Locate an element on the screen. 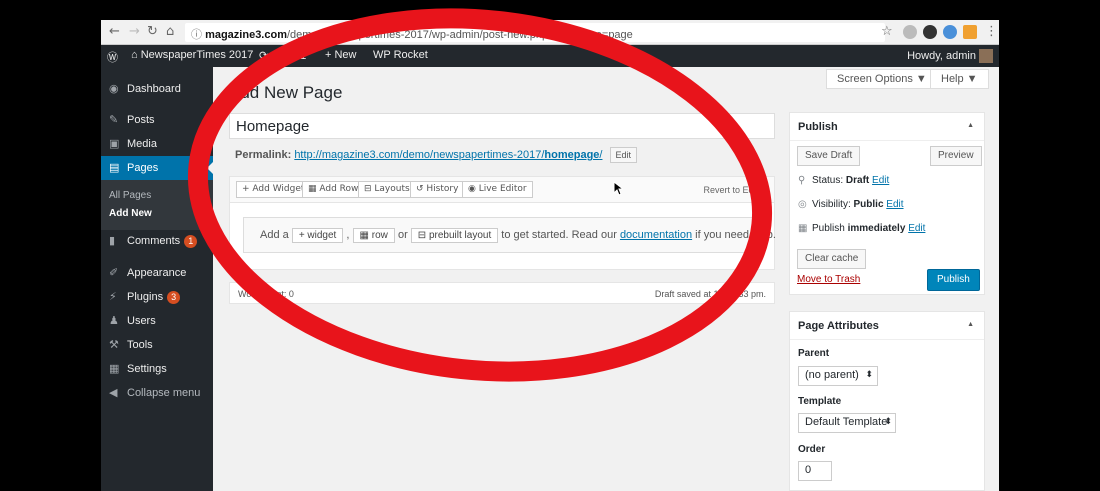 The image size is (1100, 491). mouse-cursor-icon is located at coordinates (618, 188).